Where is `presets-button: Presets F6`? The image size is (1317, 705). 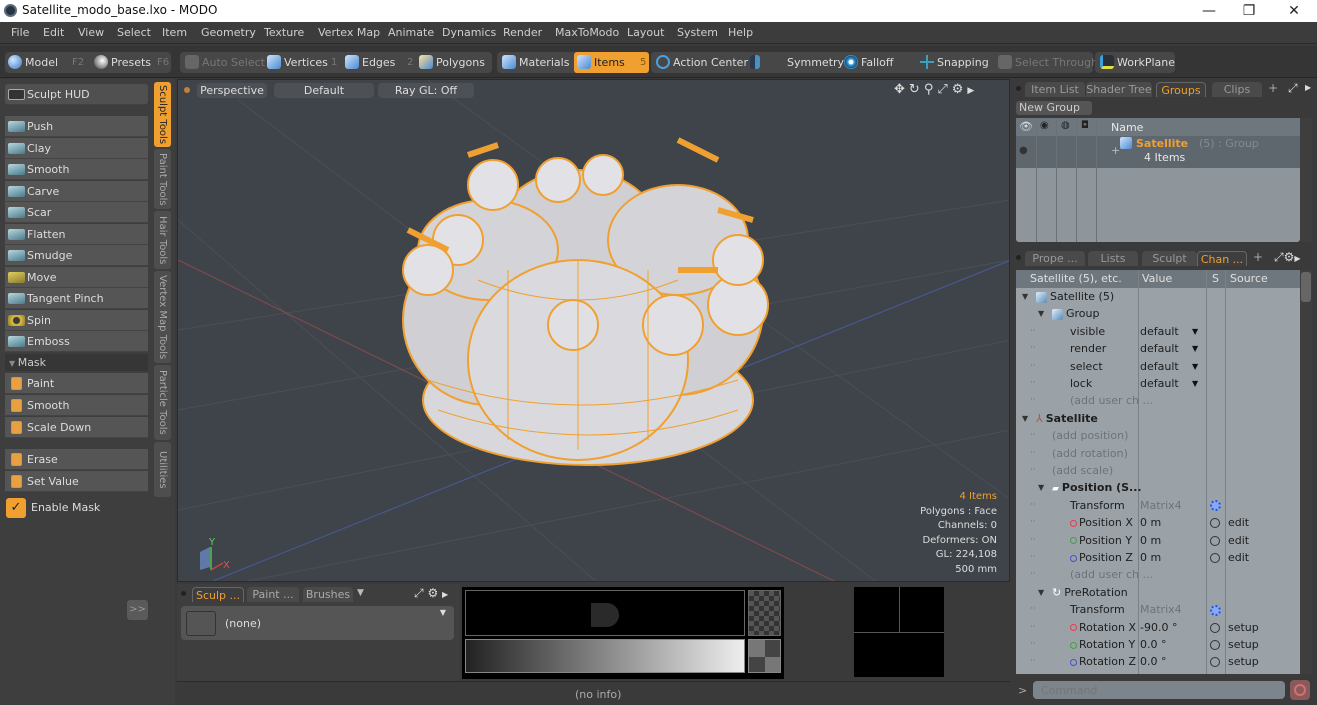 presets-button: Presets F6 is located at coordinates (131, 62).